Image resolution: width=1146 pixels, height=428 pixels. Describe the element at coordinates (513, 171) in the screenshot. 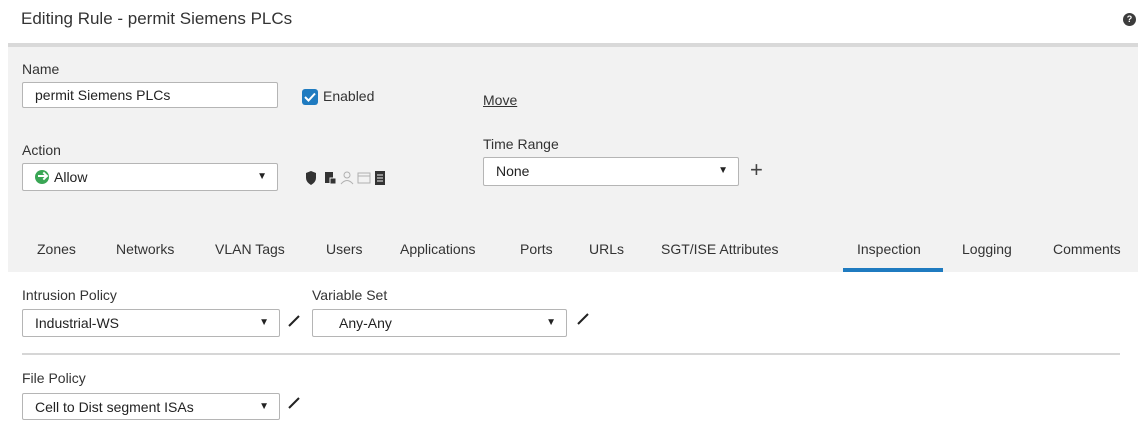

I see `time-range-value: None` at that location.